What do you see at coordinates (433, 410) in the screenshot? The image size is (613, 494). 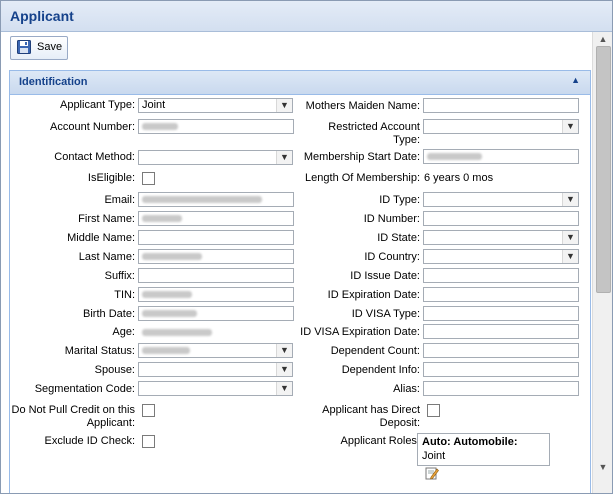 I see `direct-deposit-checkbox` at bounding box center [433, 410].